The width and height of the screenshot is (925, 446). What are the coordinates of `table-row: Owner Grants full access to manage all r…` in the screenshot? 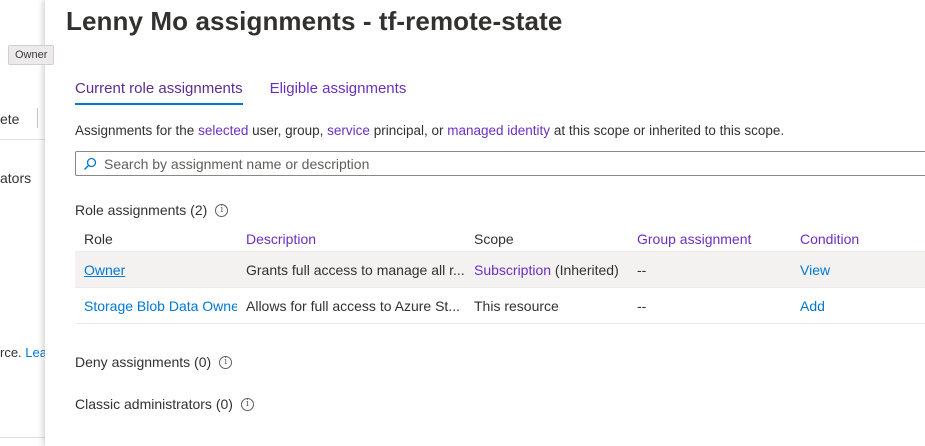 It's located at (500, 269).